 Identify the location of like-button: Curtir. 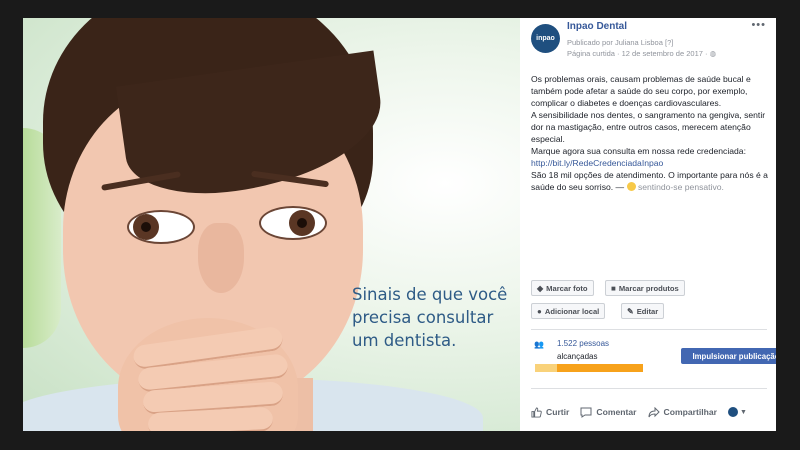
(550, 412).